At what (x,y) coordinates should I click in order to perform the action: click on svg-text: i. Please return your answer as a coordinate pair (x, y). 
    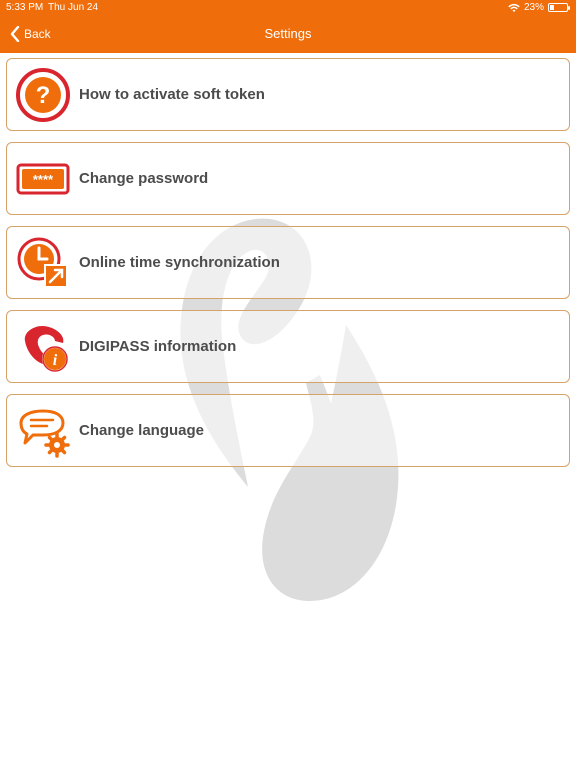
    Looking at the image, I should click on (55, 360).